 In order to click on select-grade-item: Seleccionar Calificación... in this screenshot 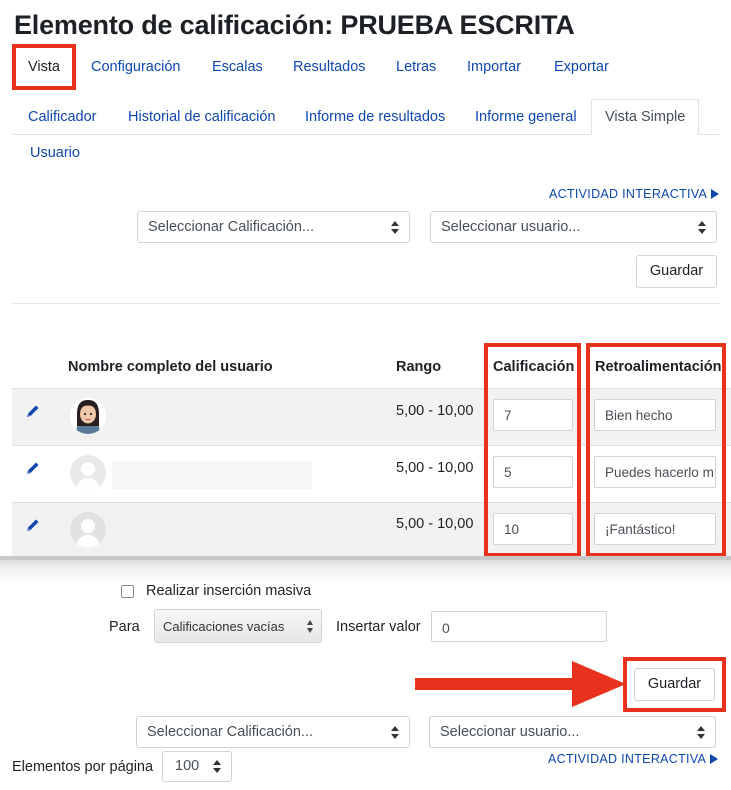, I will do `click(273, 227)`.